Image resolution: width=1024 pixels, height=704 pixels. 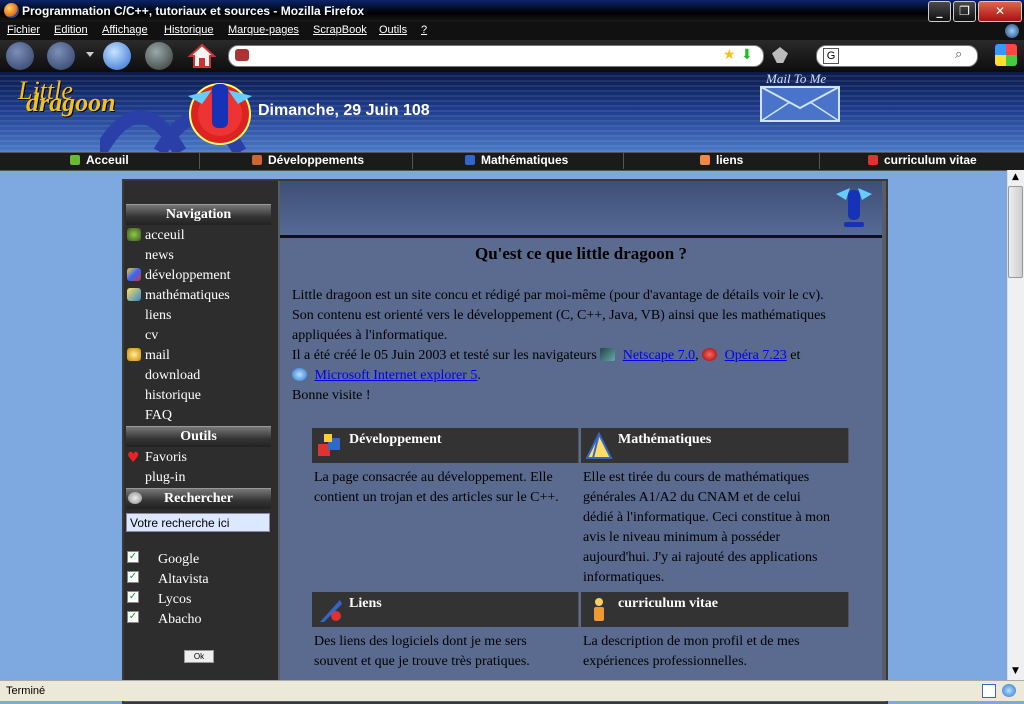 What do you see at coordinates (512, 112) in the screenshot?
I see `site-header-banner` at bounding box center [512, 112].